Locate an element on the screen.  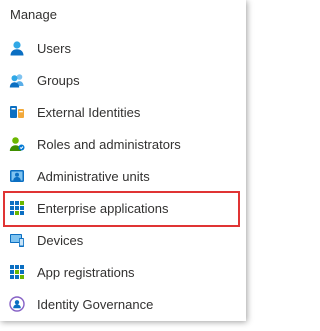
nav-item-enterprise-applications: Enterprise applications is located at coordinates (123, 208).